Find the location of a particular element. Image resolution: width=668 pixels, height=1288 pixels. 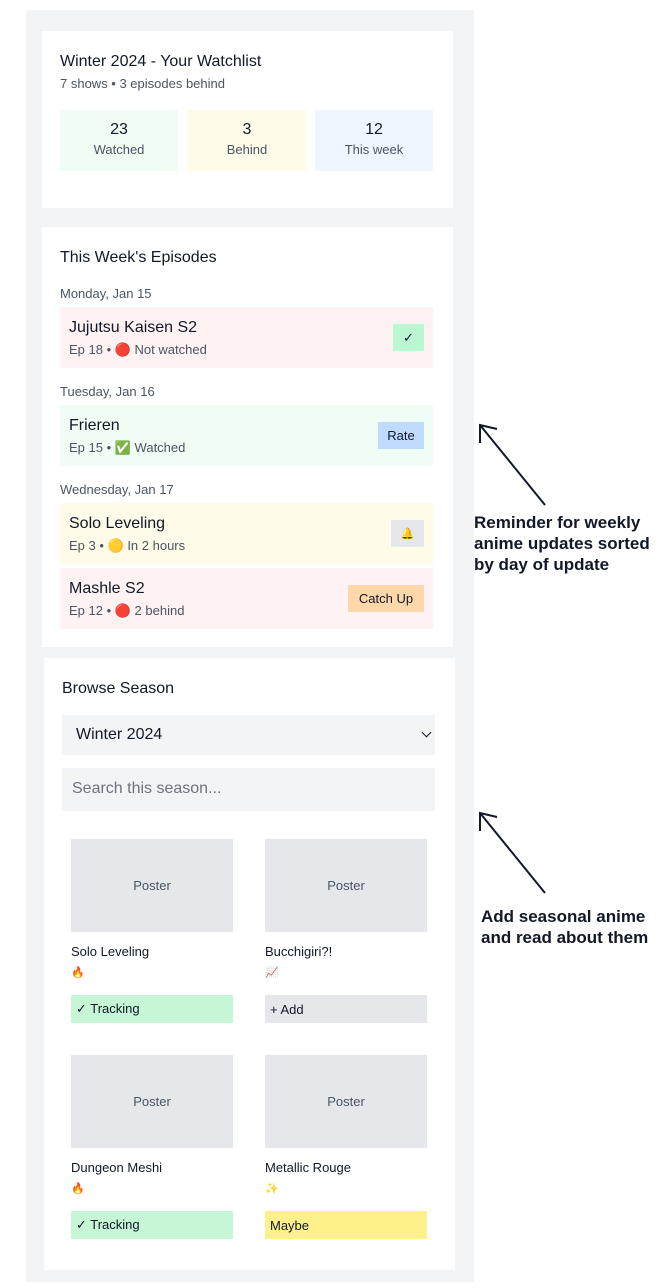

mark-watched-button: ✓ is located at coordinates (408, 337).